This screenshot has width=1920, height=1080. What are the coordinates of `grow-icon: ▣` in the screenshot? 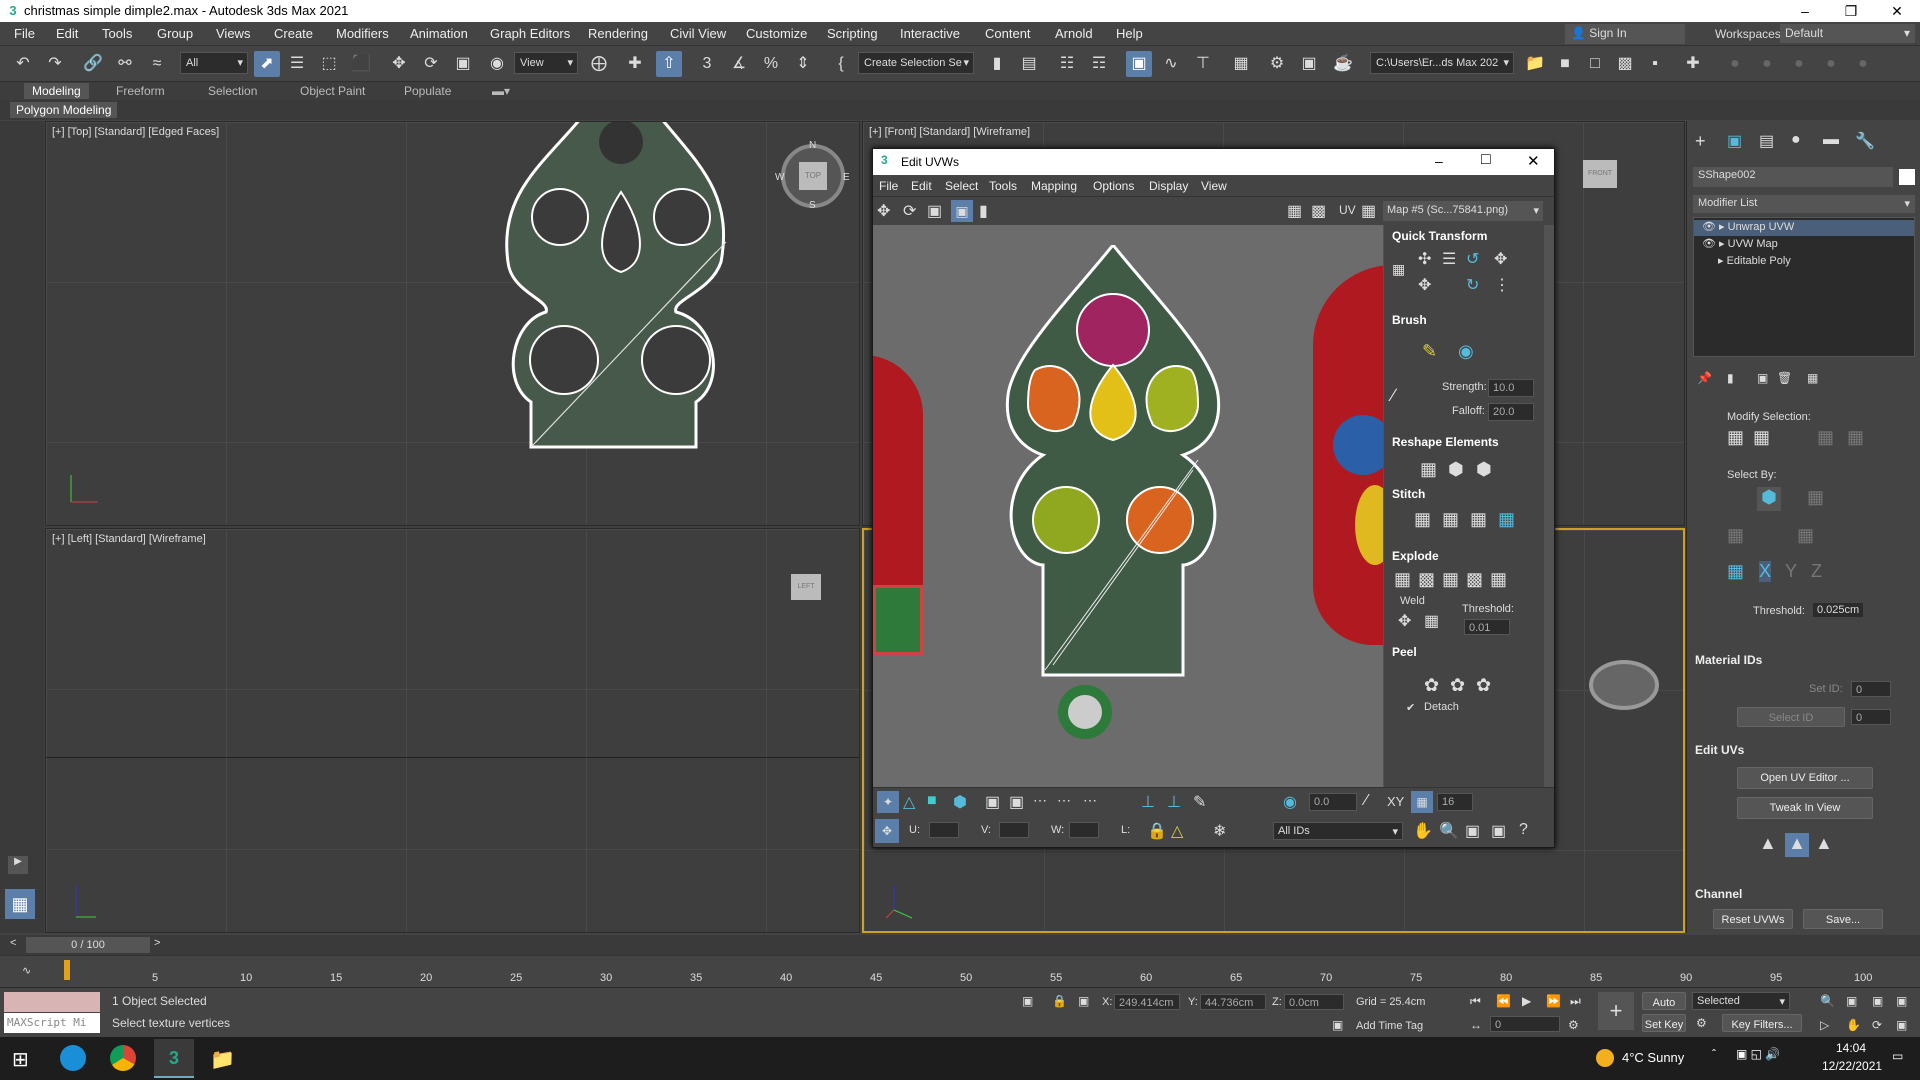 It's located at (1016, 802).